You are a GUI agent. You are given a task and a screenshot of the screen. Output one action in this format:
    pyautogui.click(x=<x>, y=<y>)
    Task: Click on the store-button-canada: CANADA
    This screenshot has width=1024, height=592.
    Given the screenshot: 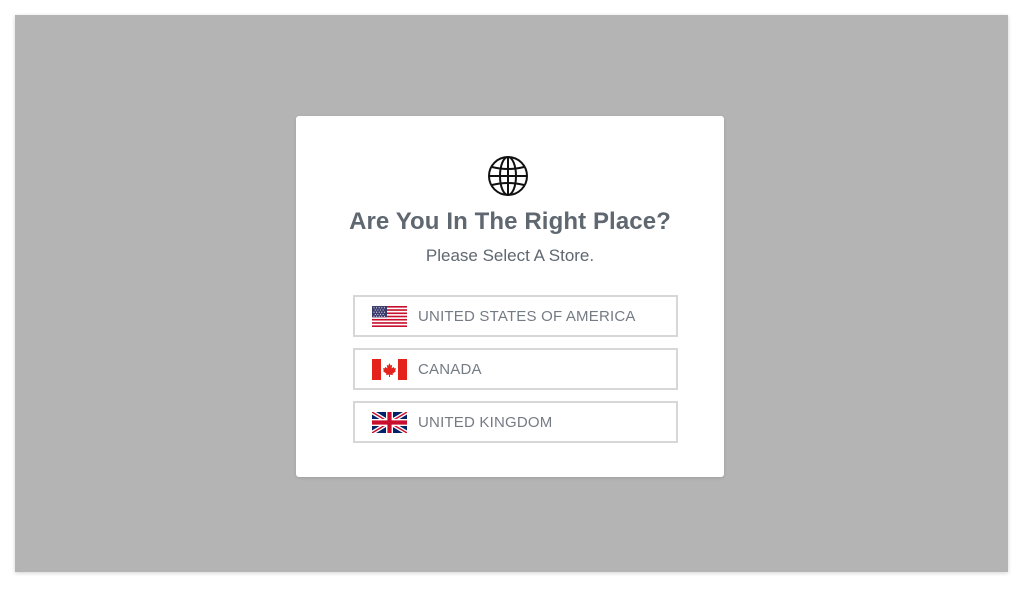 What is the action you would take?
    pyautogui.click(x=515, y=369)
    